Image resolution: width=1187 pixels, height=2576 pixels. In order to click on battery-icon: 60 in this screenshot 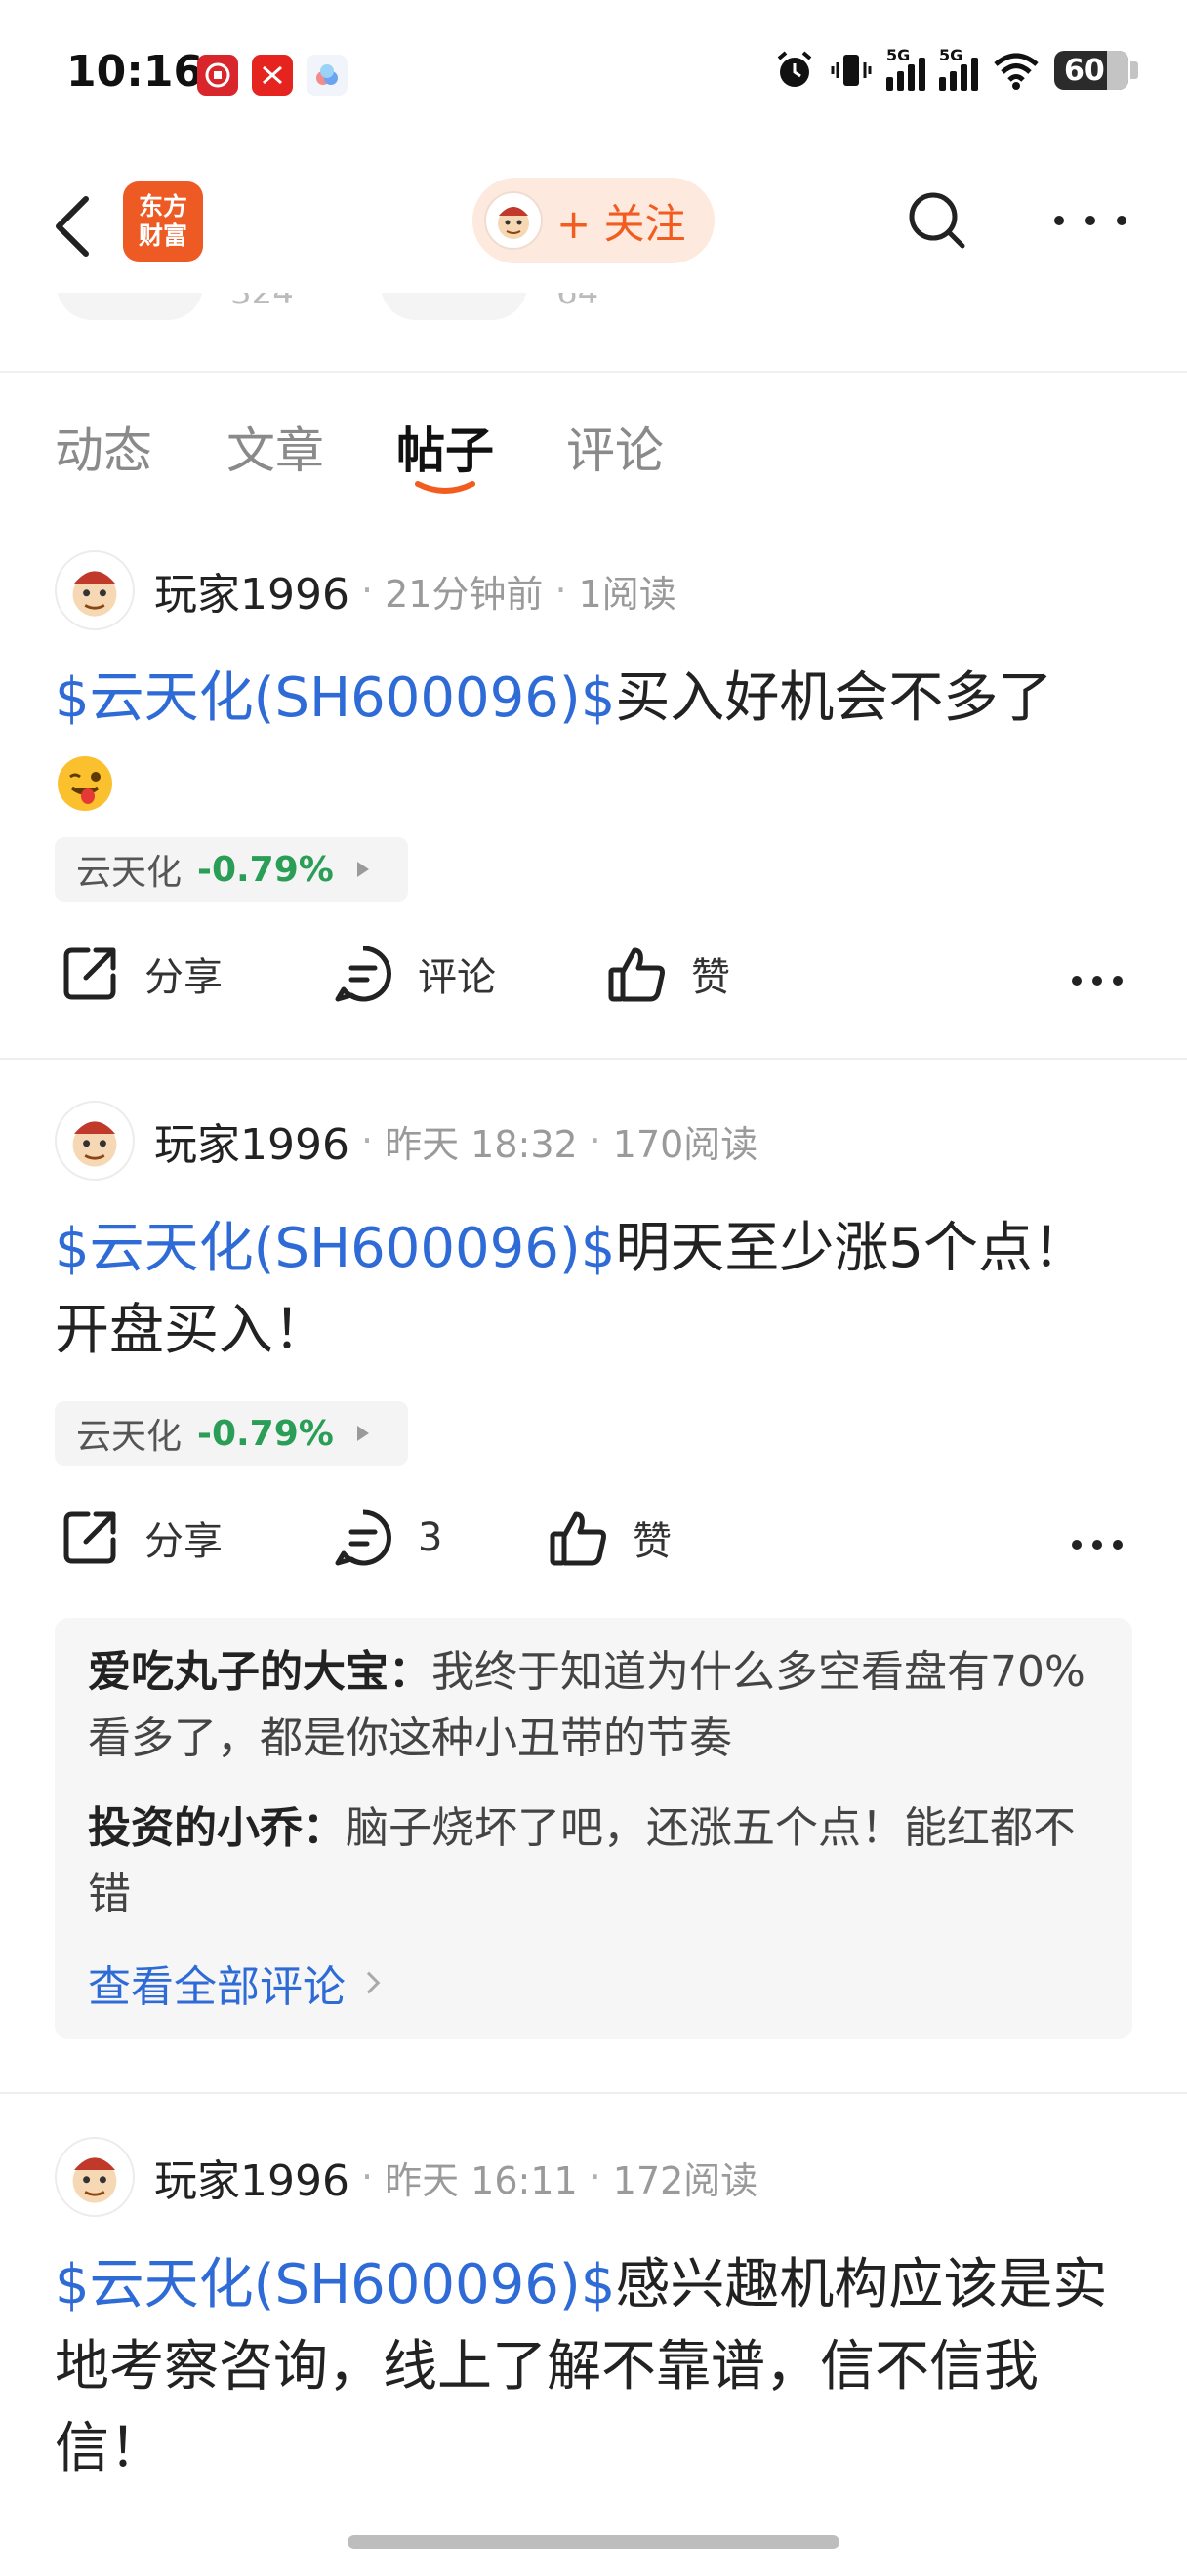, I will do `click(1096, 70)`.